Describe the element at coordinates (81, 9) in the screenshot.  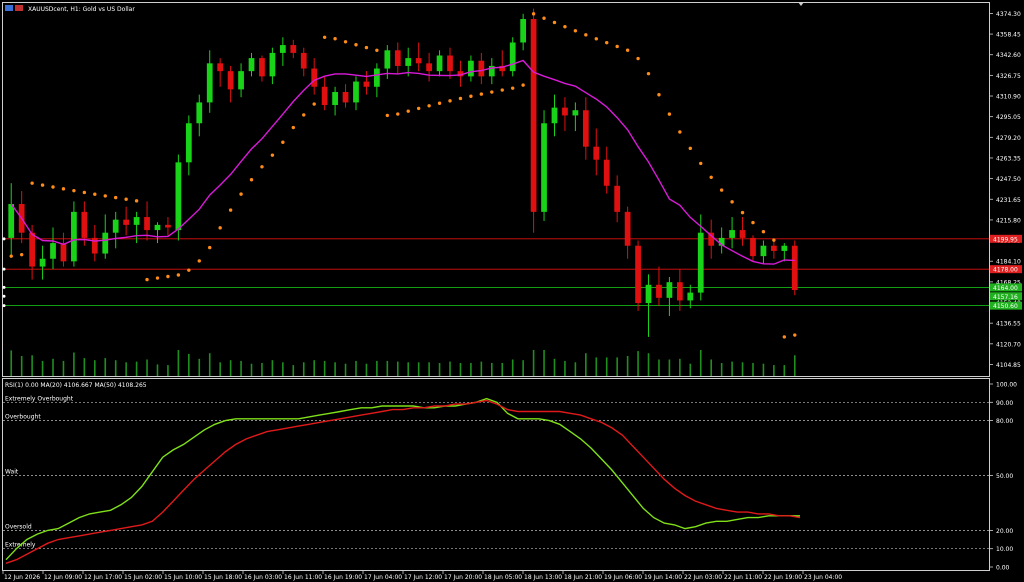
I see `chart-title: XAUUSDcent, H1: Gold vs US Dollar` at that location.